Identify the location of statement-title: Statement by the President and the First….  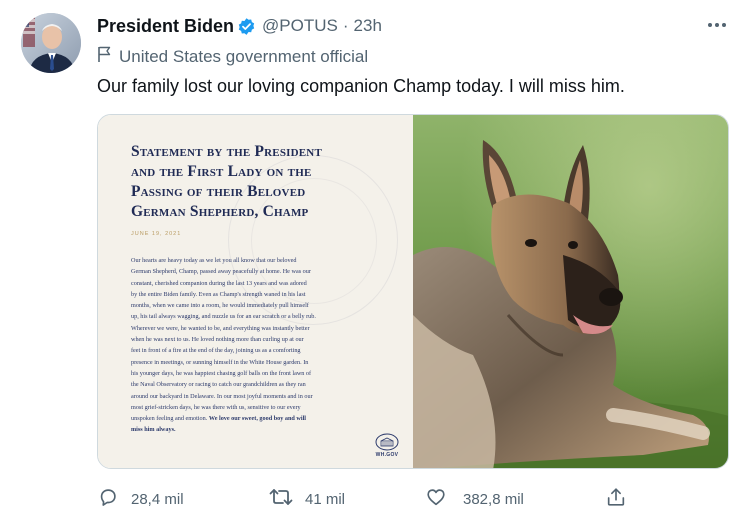
(261, 182).